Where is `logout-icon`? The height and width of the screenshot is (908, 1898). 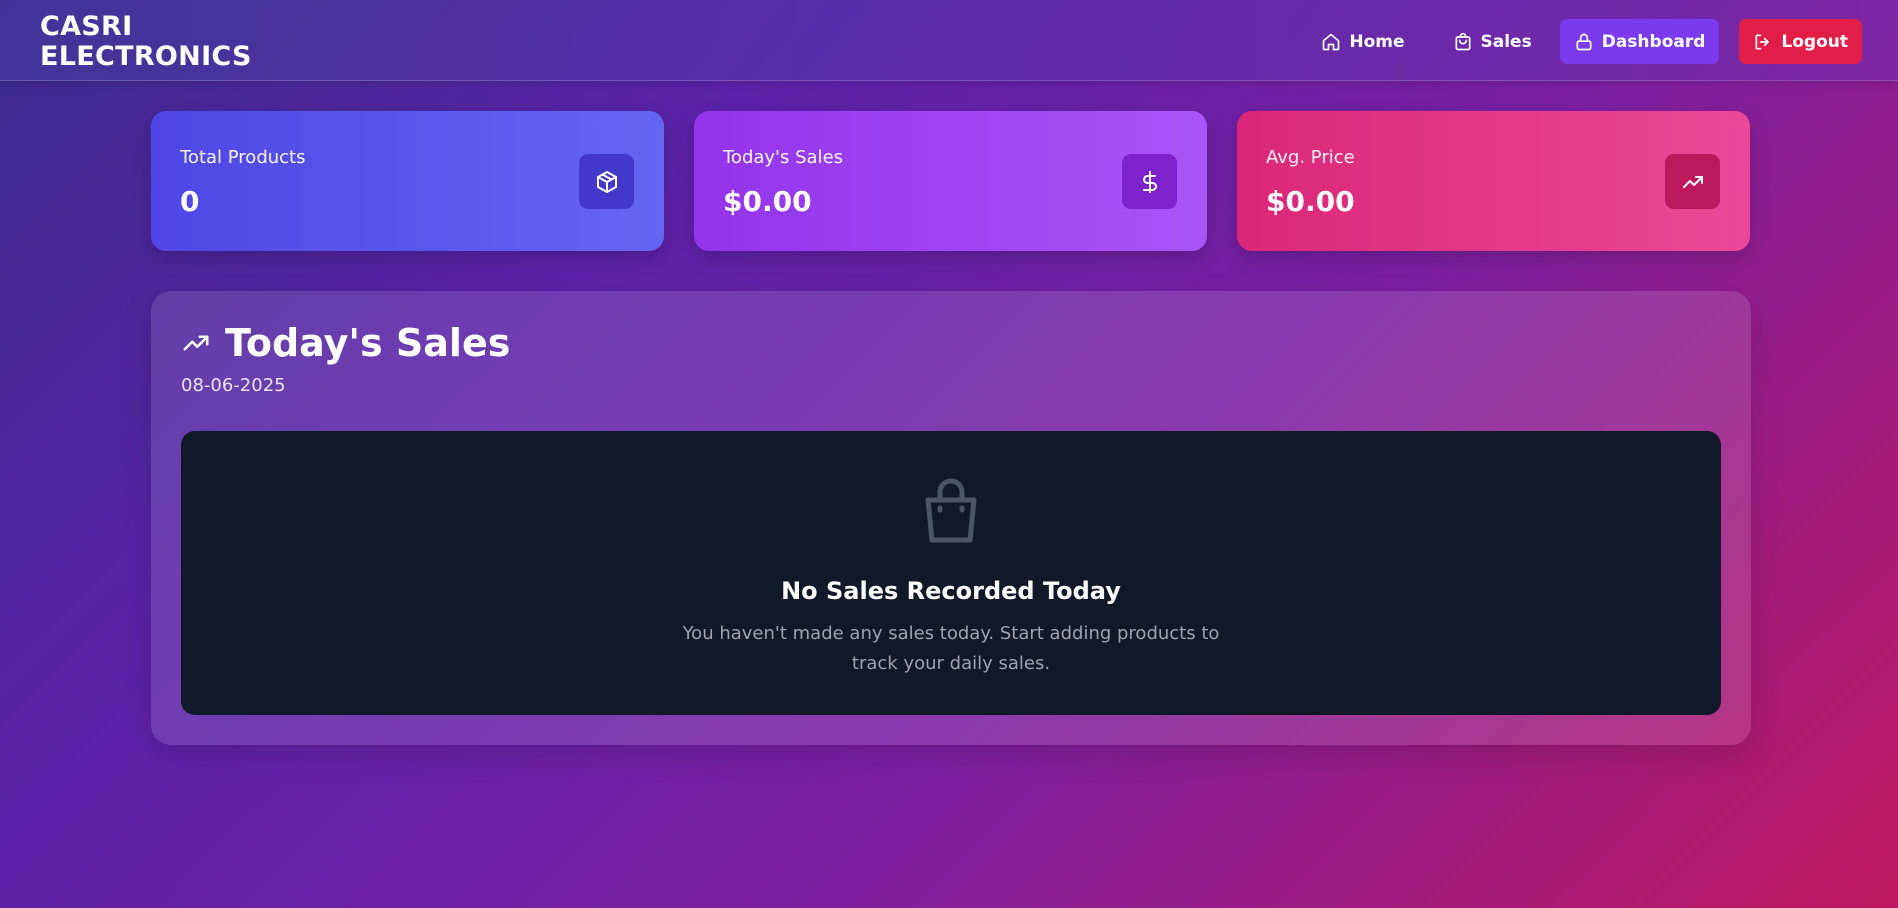
logout-icon is located at coordinates (1762, 42).